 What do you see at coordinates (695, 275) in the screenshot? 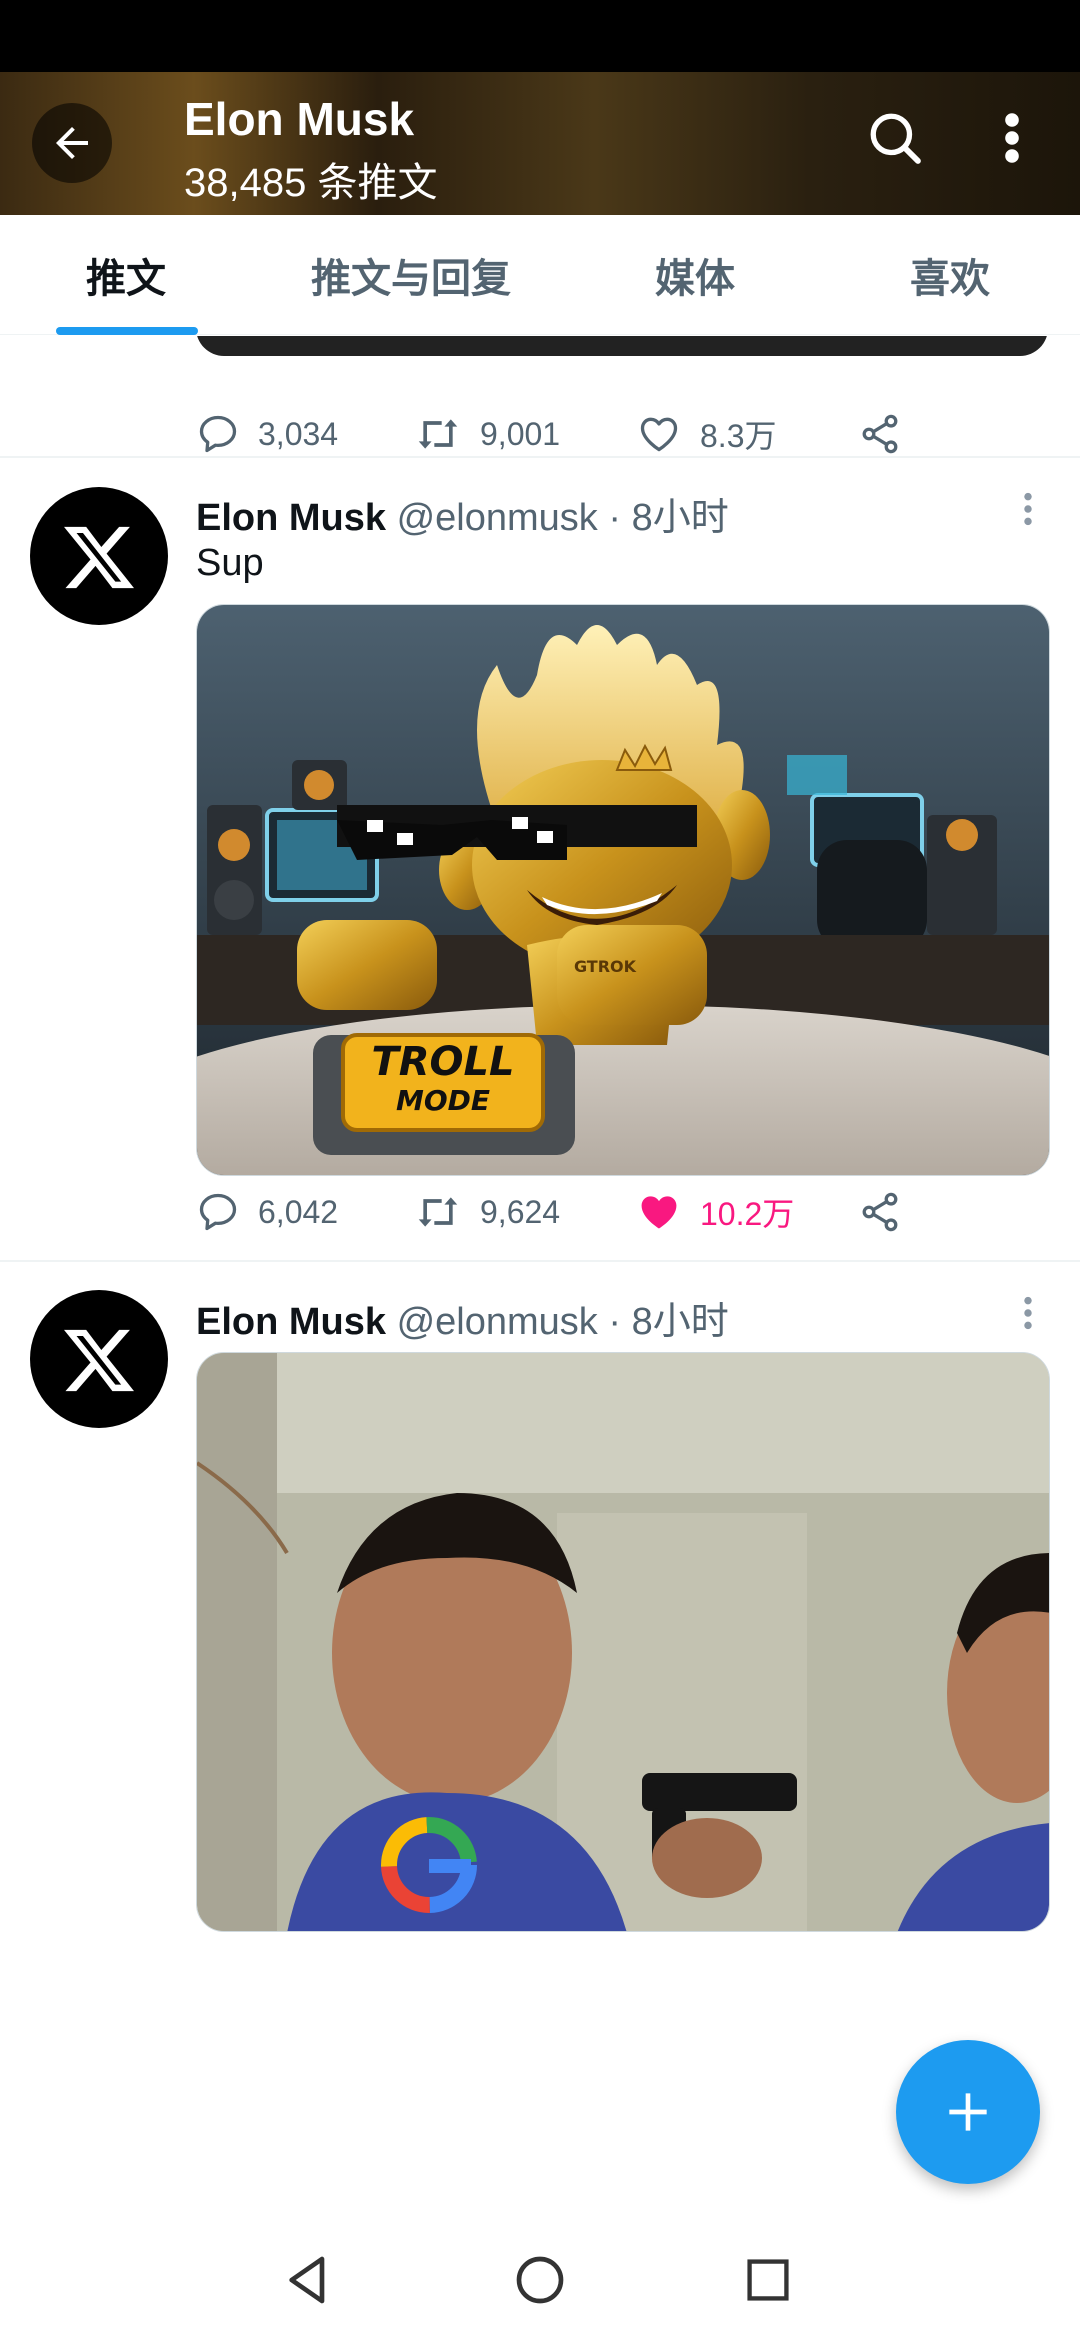
I see `tab-media: 媒体` at bounding box center [695, 275].